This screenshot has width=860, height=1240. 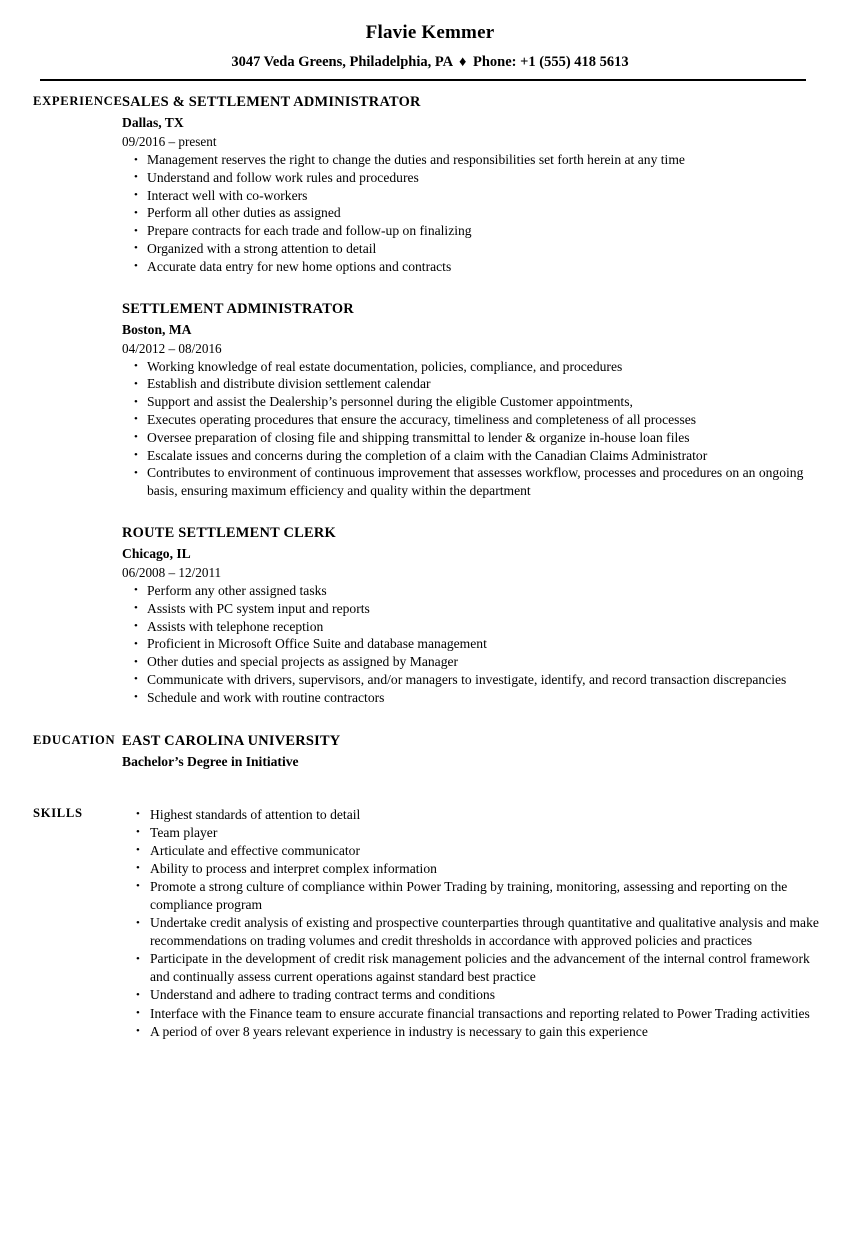 What do you see at coordinates (169, 141) in the screenshot?
I see `job-dates: 09/2016 – present` at bounding box center [169, 141].